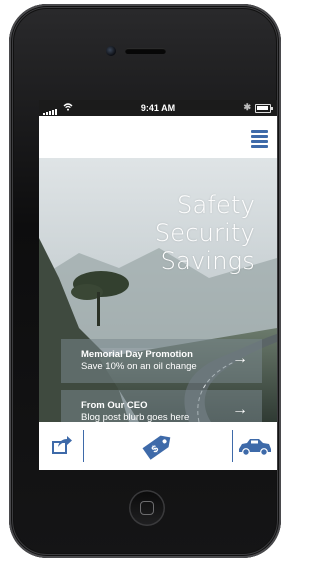  I want to click on home-button-square-icon, so click(147, 508).